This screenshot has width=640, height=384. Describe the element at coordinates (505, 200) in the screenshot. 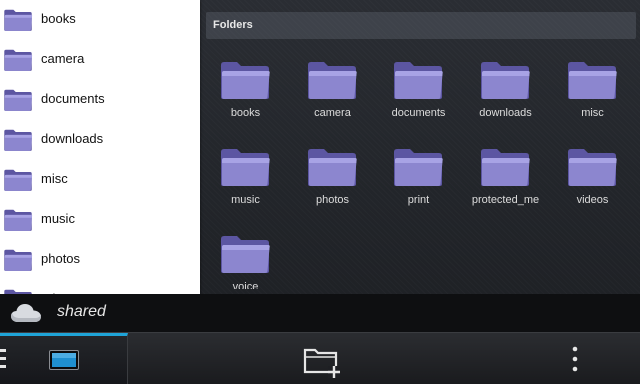

I see `folder-tile-label: protected_me` at that location.